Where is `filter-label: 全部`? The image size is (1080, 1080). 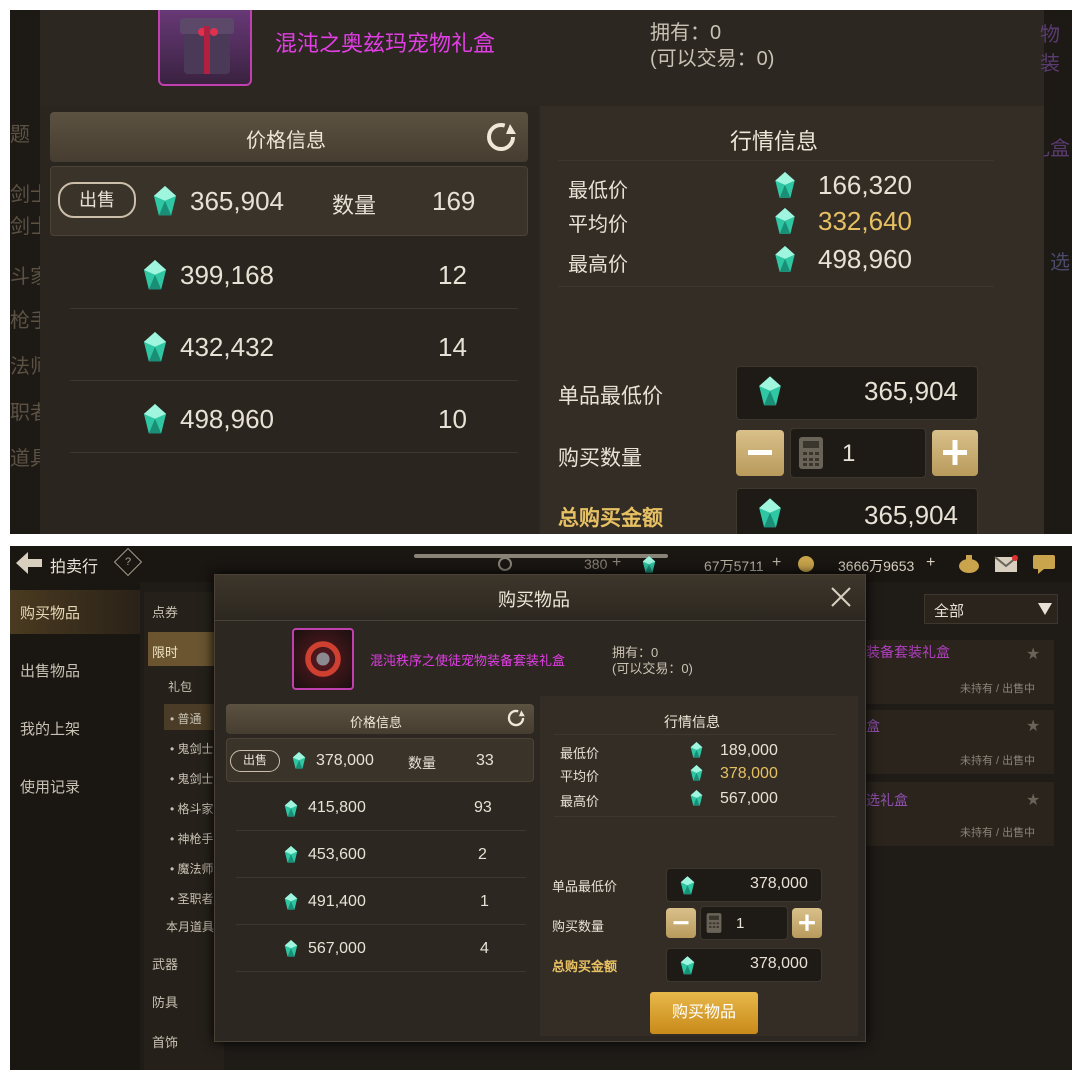
filter-label: 全部 is located at coordinates (949, 611).